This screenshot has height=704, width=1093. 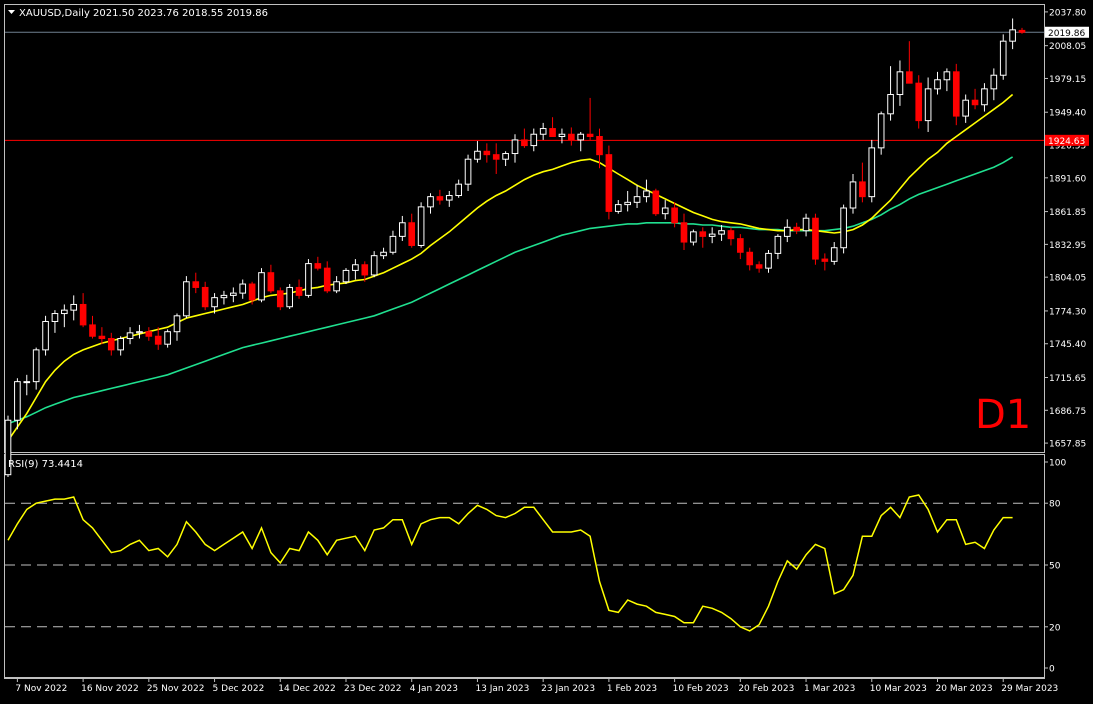 What do you see at coordinates (1055, 567) in the screenshot?
I see `rsi-axis: 100 80 50 20 0` at bounding box center [1055, 567].